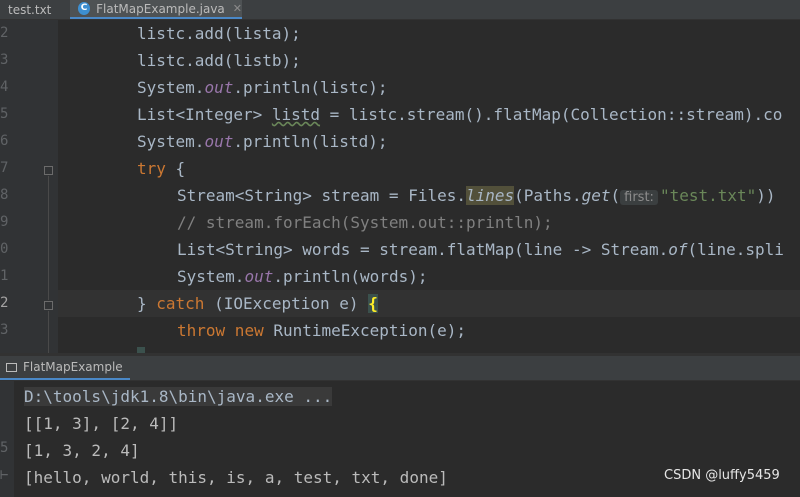  What do you see at coordinates (257, 303) in the screenshot?
I see `code-line: } catch (IOException e) {` at bounding box center [257, 303].